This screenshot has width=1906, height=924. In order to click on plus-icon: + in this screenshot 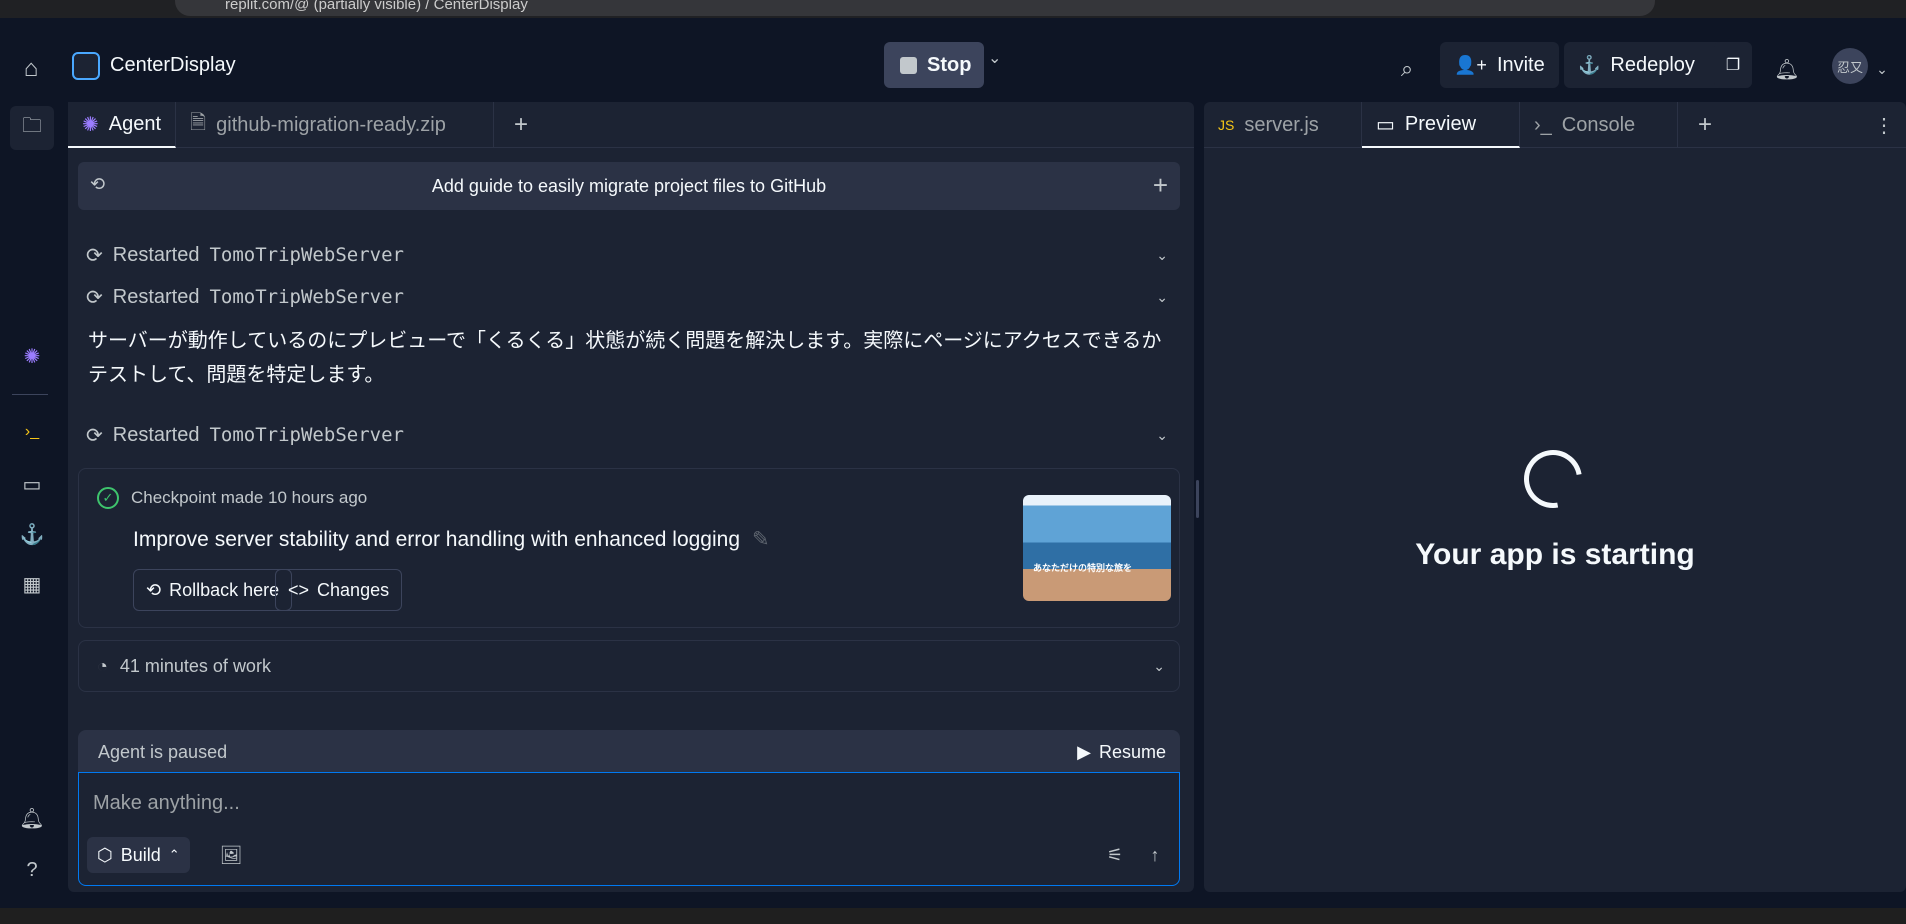, I will do `click(1160, 185)`.